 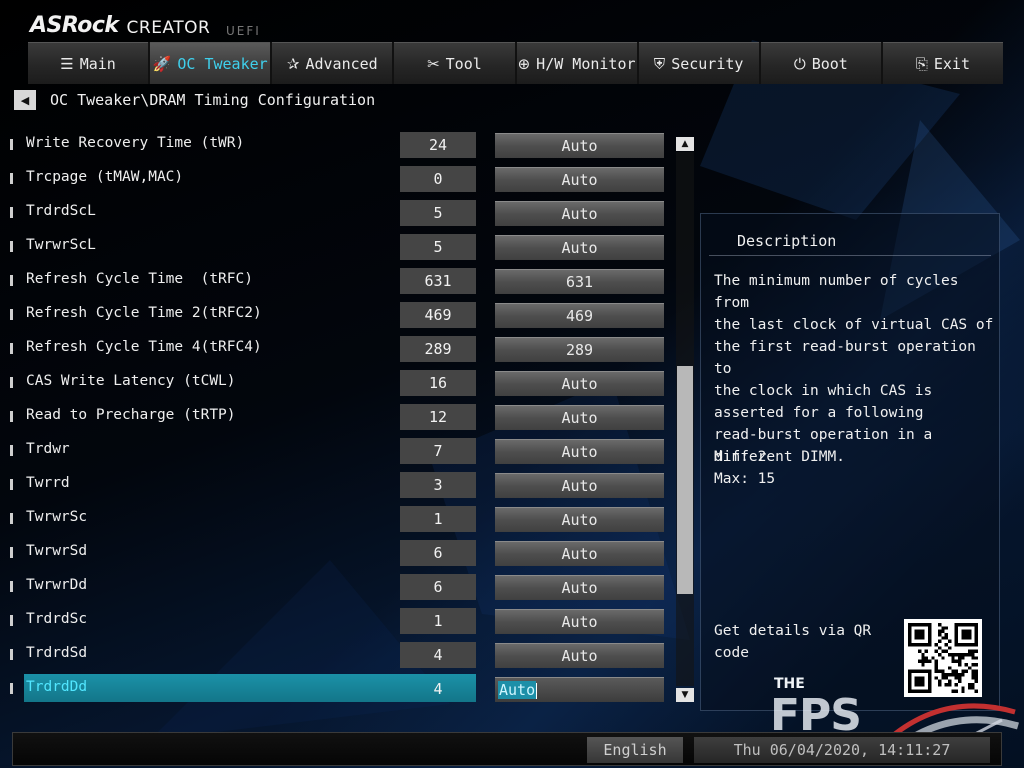 I want to click on current-value: 3, so click(x=438, y=485).